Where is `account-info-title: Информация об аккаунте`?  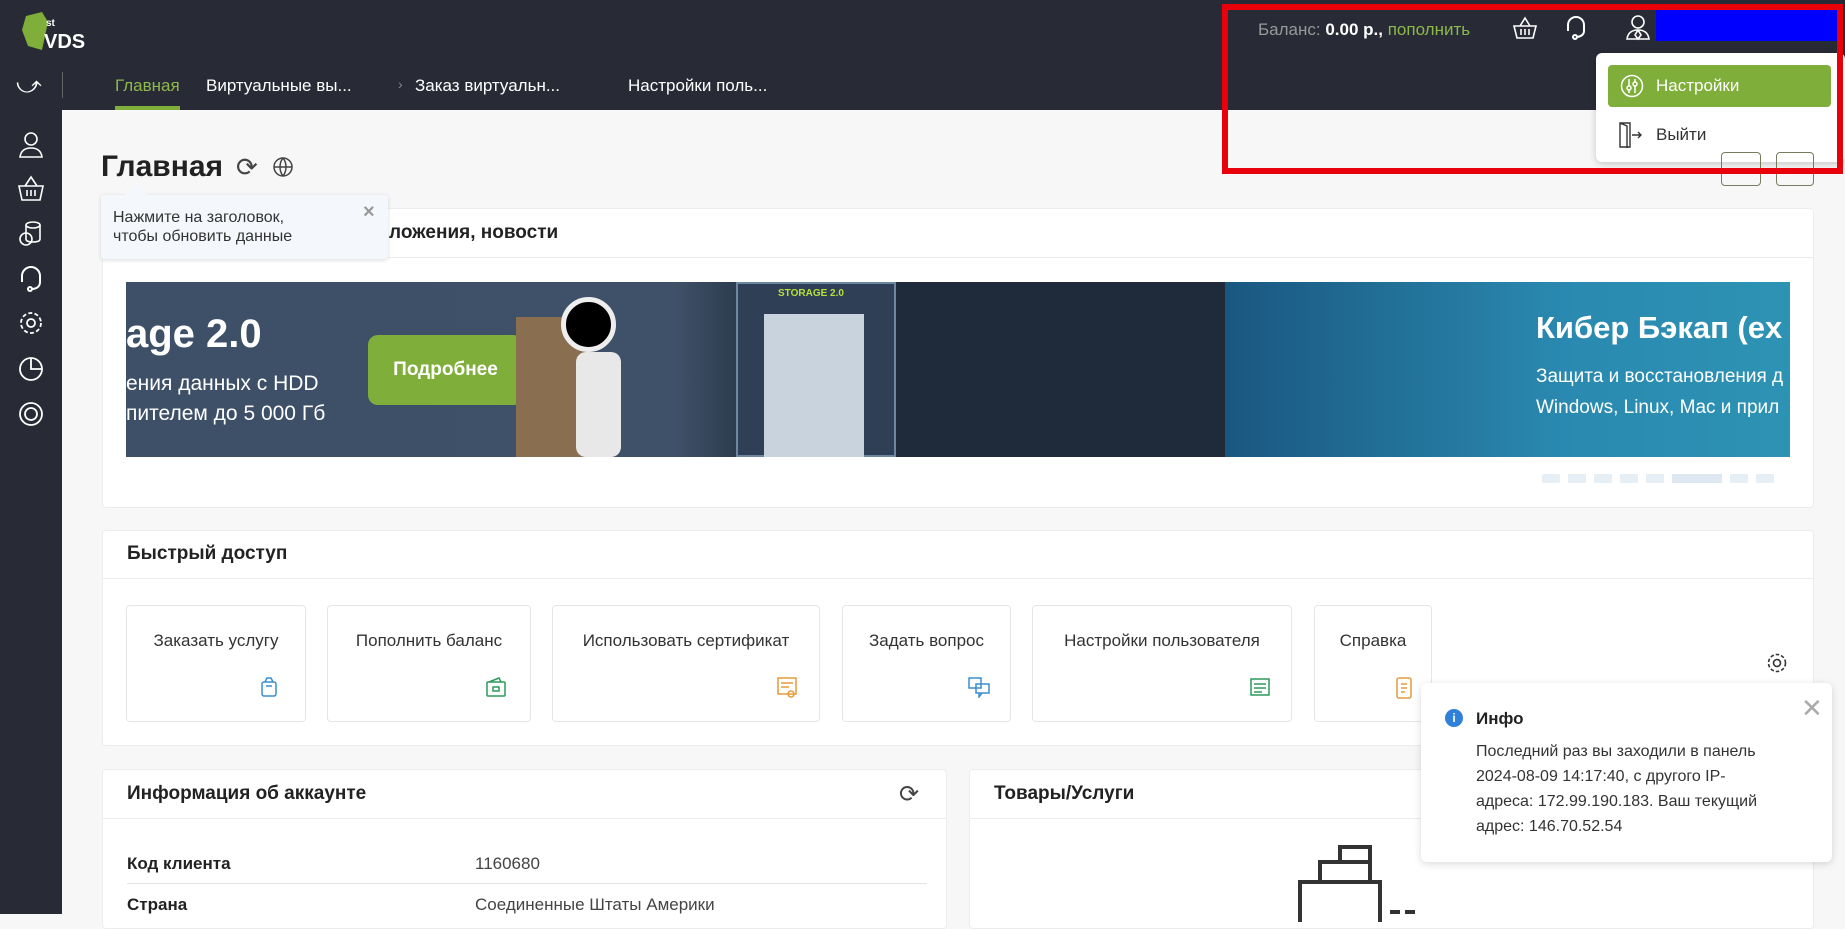
account-info-title: Информация об аккаунте is located at coordinates (524, 794).